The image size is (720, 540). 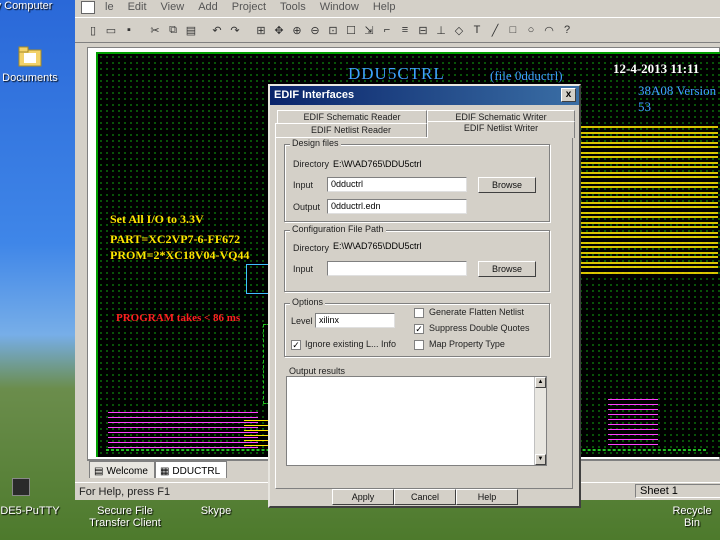 What do you see at coordinates (487, 497) in the screenshot?
I see `help-button: Help` at bounding box center [487, 497].